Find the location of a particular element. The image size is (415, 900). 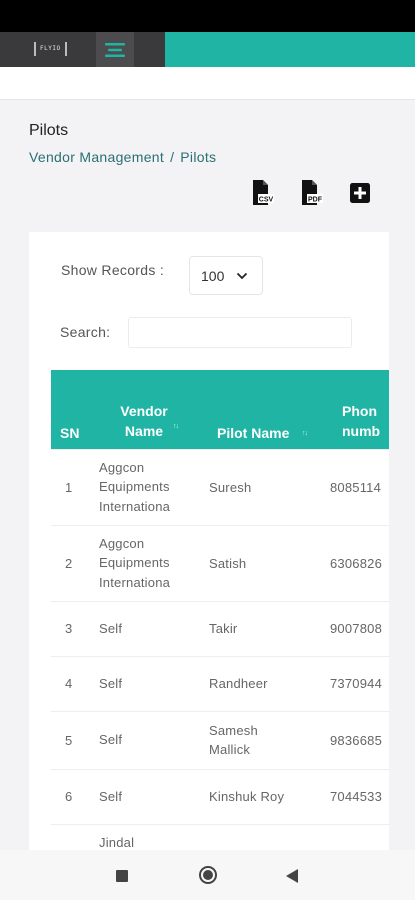

cell-sn: 1 is located at coordinates (70, 486).